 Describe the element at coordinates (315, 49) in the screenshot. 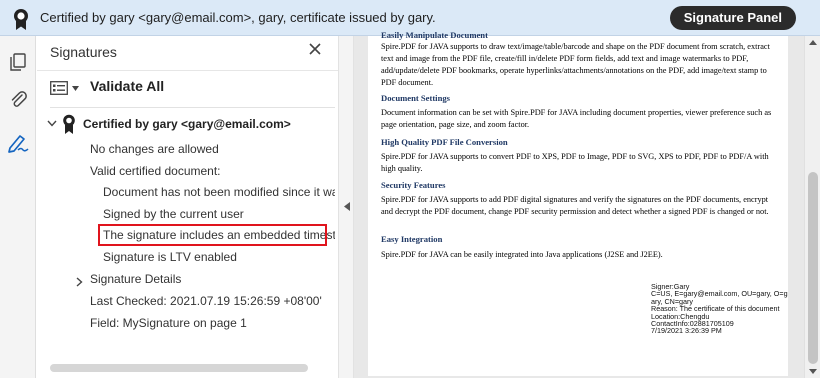

I see `close-icon` at that location.